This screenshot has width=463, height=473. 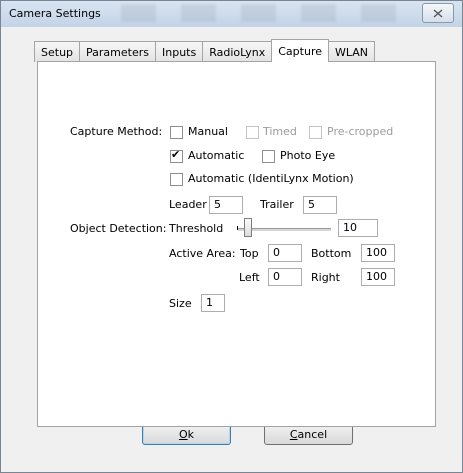 What do you see at coordinates (176, 179) in the screenshot?
I see `automatic-motion-checkbox` at bounding box center [176, 179].